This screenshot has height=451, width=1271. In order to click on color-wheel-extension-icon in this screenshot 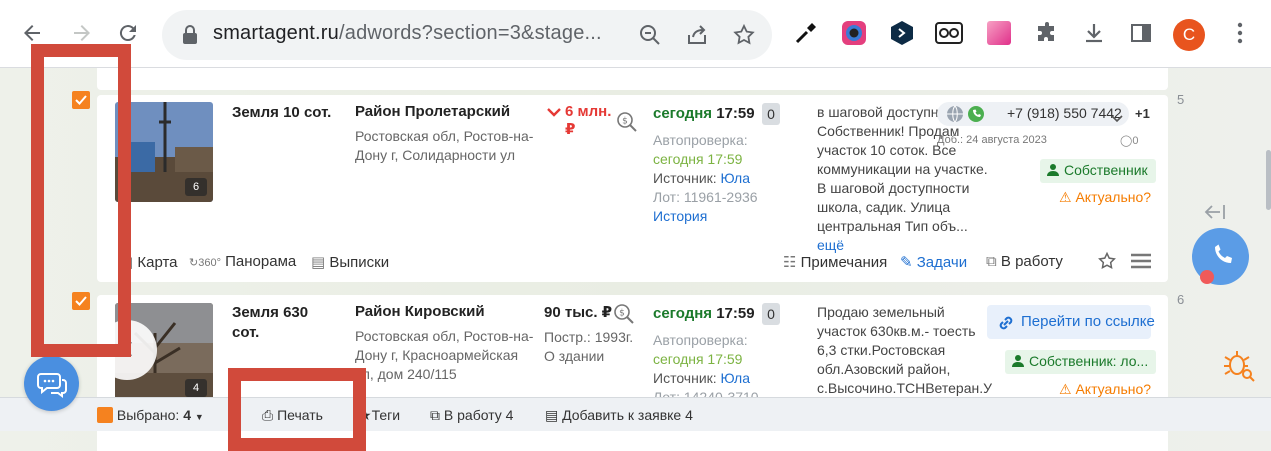, I will do `click(854, 33)`.